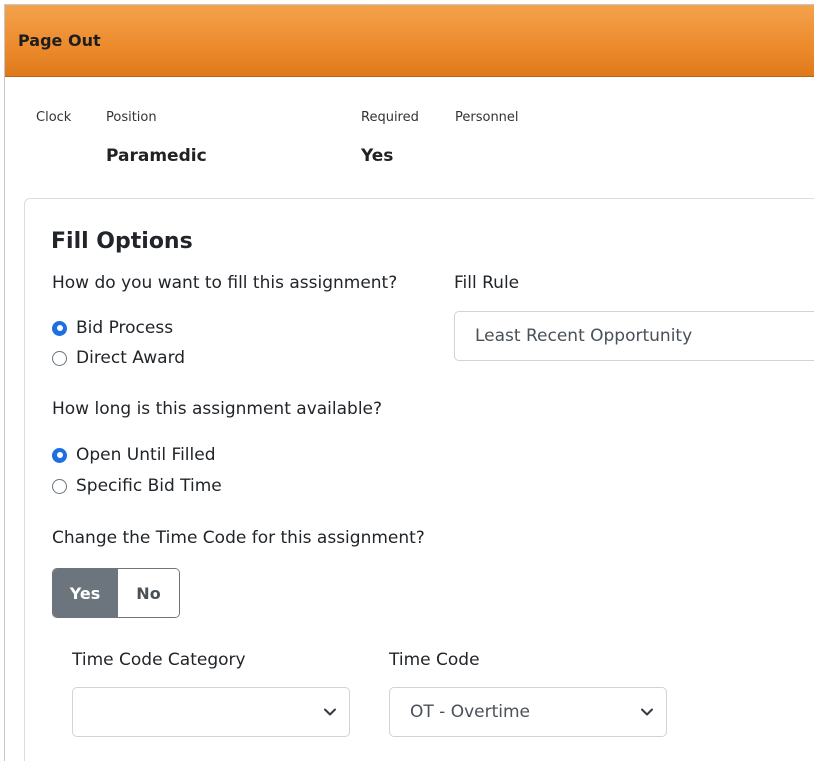  What do you see at coordinates (434, 660) in the screenshot?
I see `time-code-label: Time Code` at bounding box center [434, 660].